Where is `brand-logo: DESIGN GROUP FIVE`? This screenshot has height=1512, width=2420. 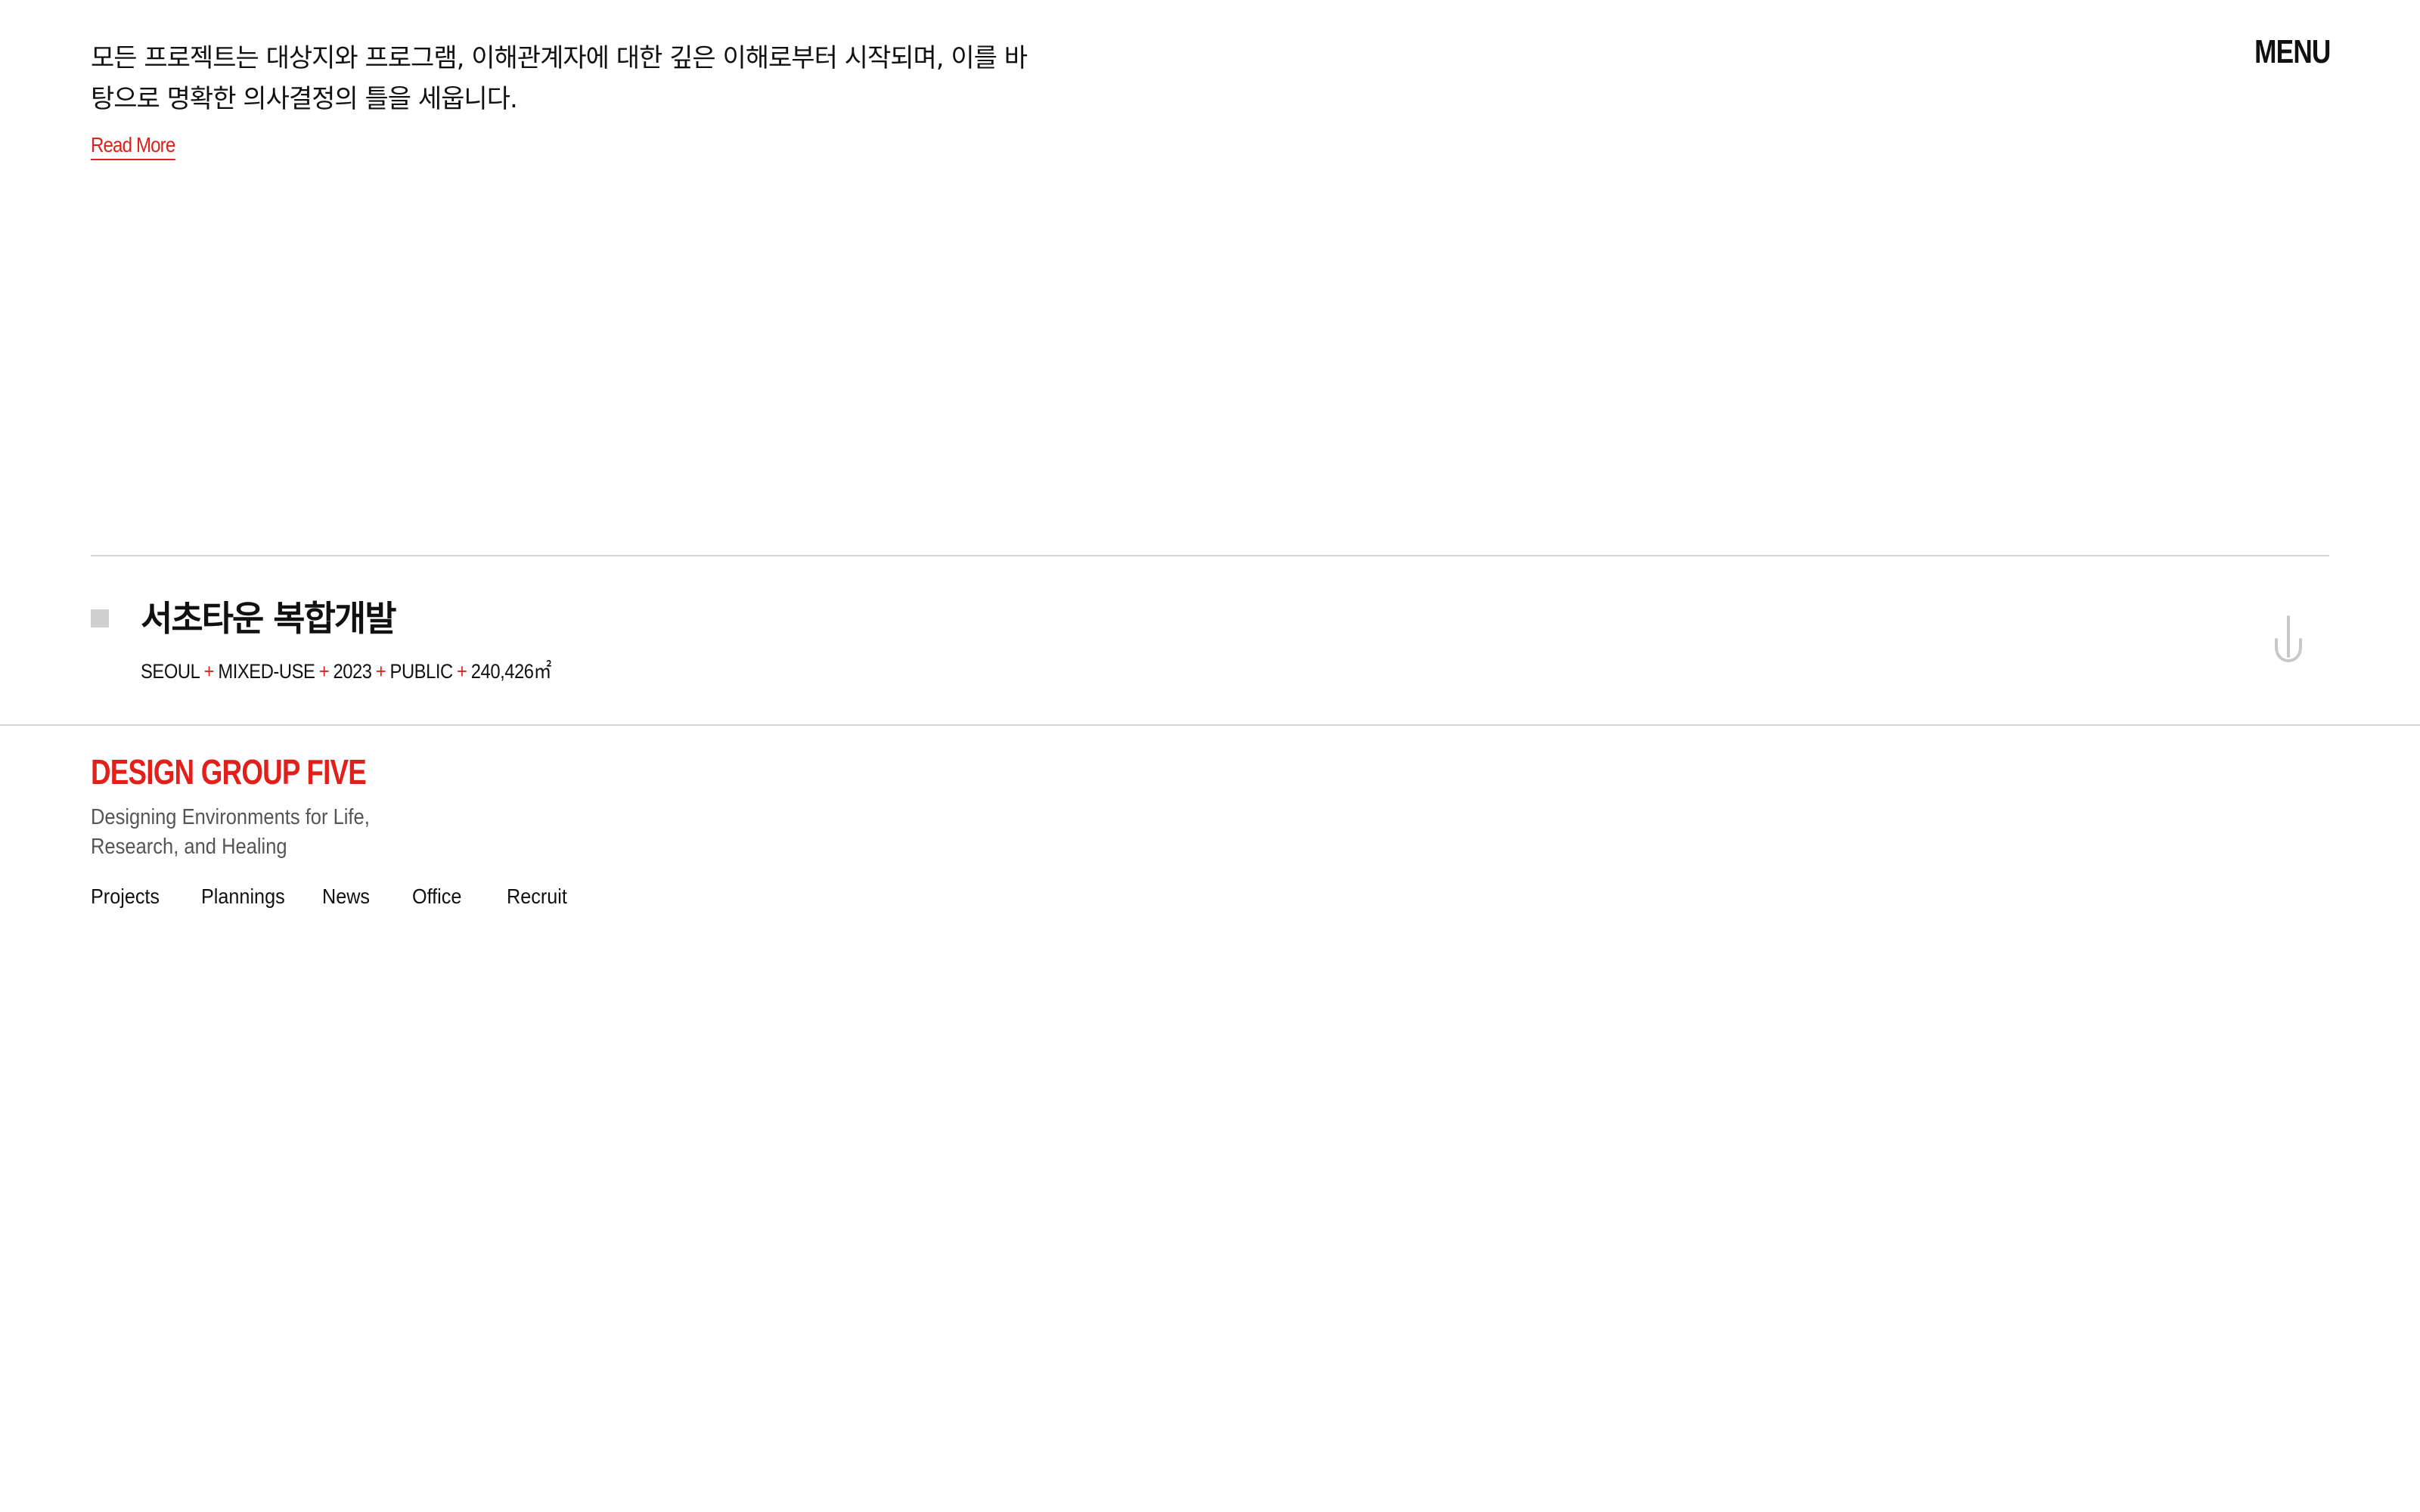 brand-logo: DESIGN GROUP FIVE is located at coordinates (514, 772).